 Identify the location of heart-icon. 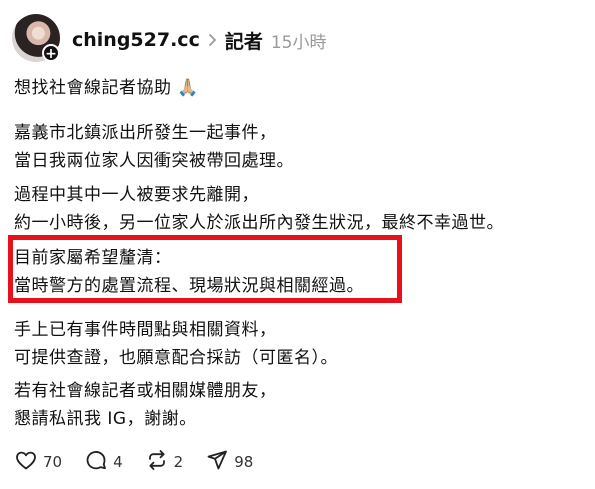
(26, 462).